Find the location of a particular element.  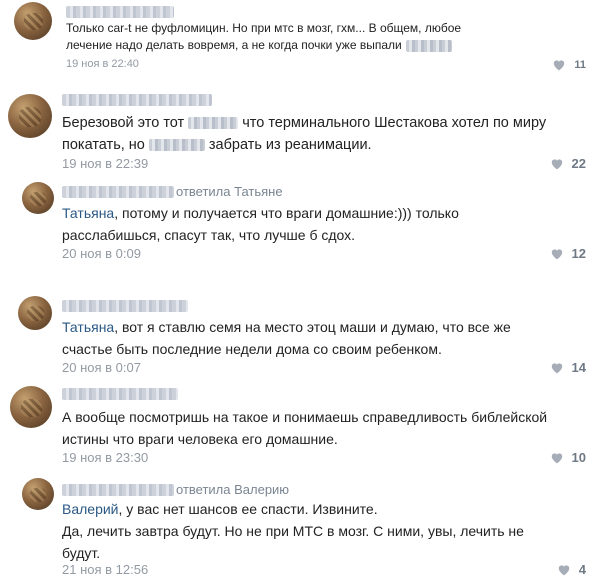

like-button: 12 is located at coordinates (568, 253).